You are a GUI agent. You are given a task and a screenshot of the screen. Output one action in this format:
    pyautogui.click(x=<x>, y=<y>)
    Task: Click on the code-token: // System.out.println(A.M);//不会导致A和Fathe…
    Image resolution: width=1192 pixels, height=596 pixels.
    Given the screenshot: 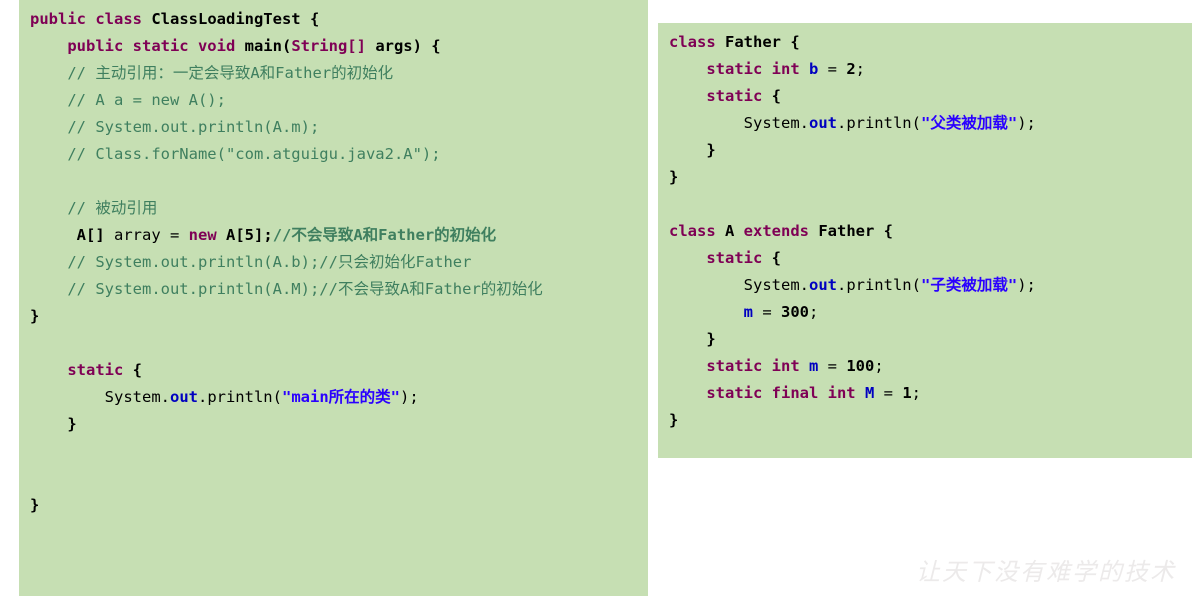 What is the action you would take?
    pyautogui.click(x=286, y=289)
    